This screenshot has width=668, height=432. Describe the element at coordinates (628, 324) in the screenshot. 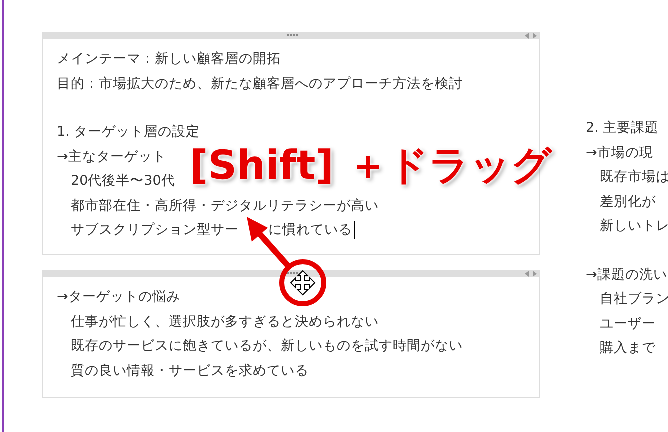

I see `note-text: ユーザー` at that location.